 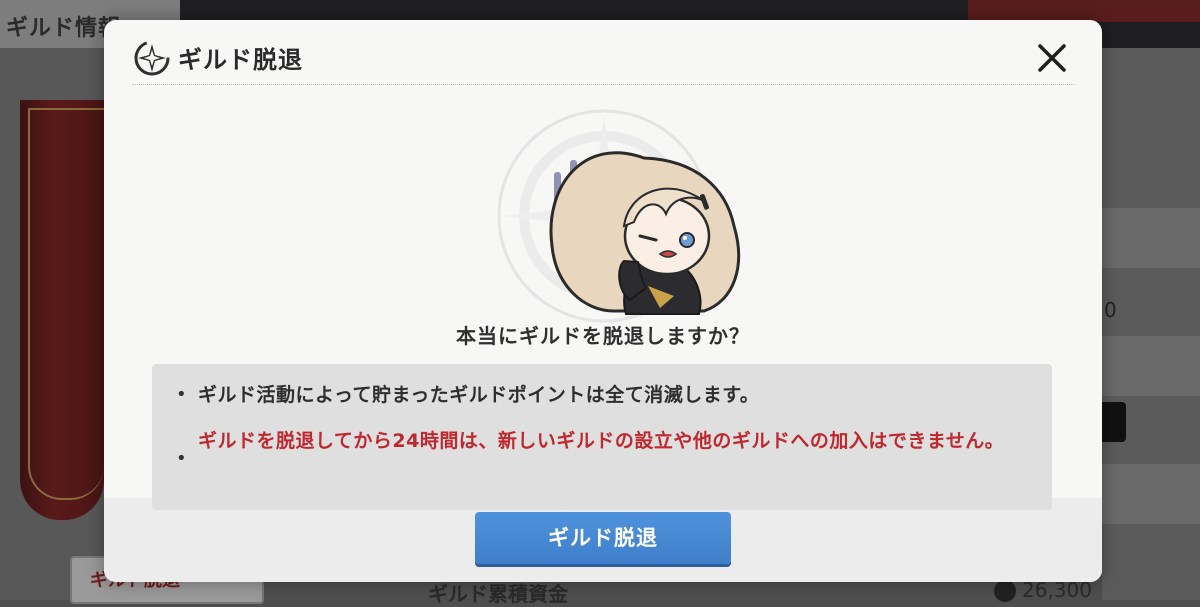 What do you see at coordinates (1005, 591) in the screenshot?
I see `coin-icon` at bounding box center [1005, 591].